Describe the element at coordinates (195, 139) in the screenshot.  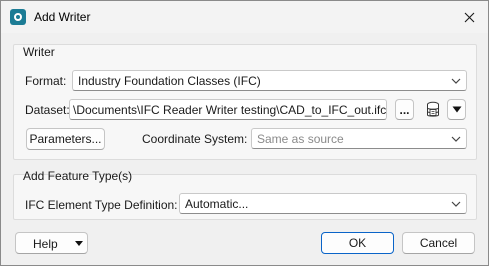
I see `coordinate-system-label: Coordinate System:` at that location.